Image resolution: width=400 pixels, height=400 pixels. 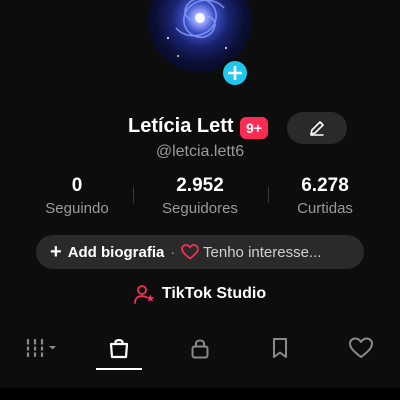 I want to click on stat-value: 6.278, so click(x=325, y=185).